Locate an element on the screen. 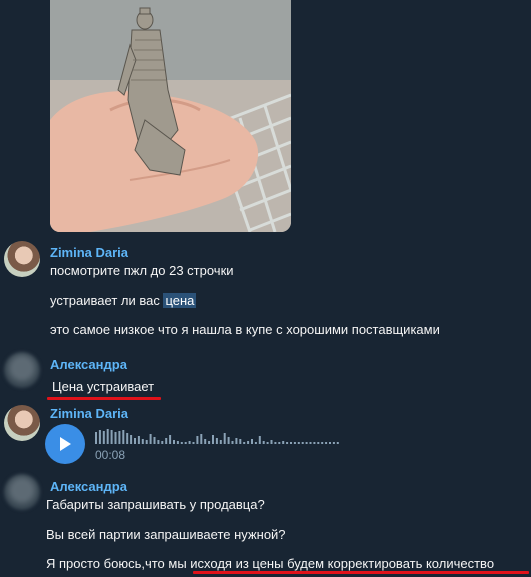  voice-duration: 00:08 is located at coordinates (110, 455).